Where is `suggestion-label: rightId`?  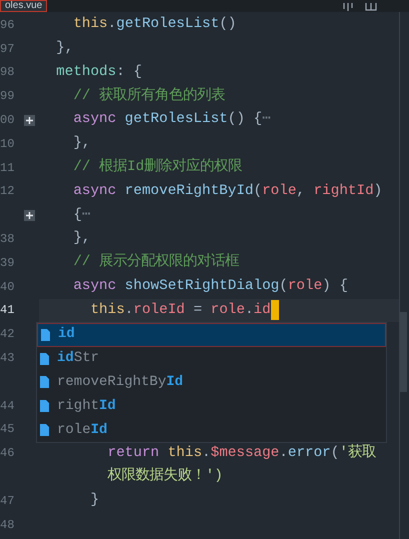 suggestion-label: rightId is located at coordinates (86, 406).